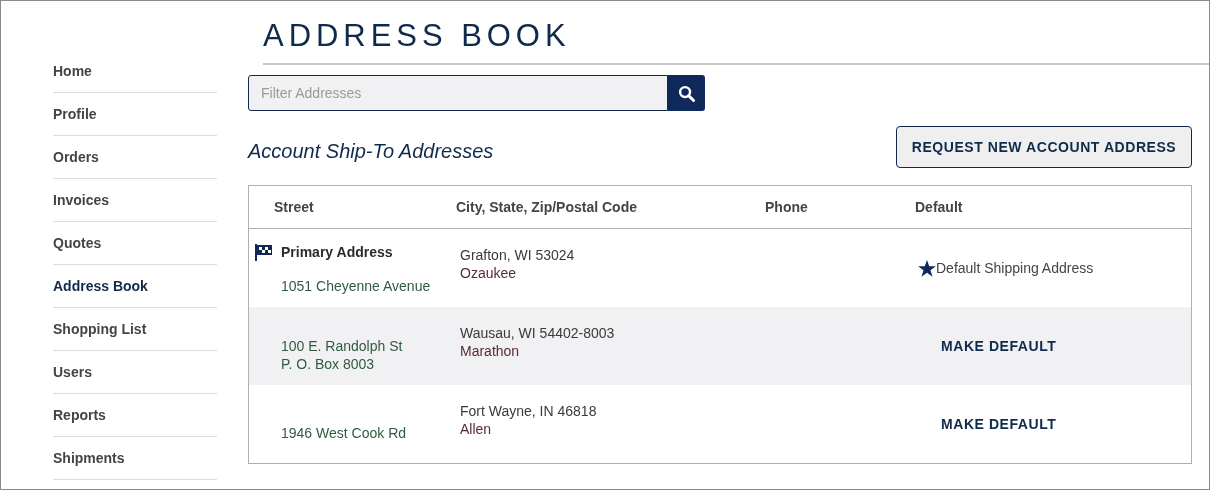  Describe the element at coordinates (1015, 268) in the screenshot. I see `default-shipping-text: Default Shipping Address` at that location.